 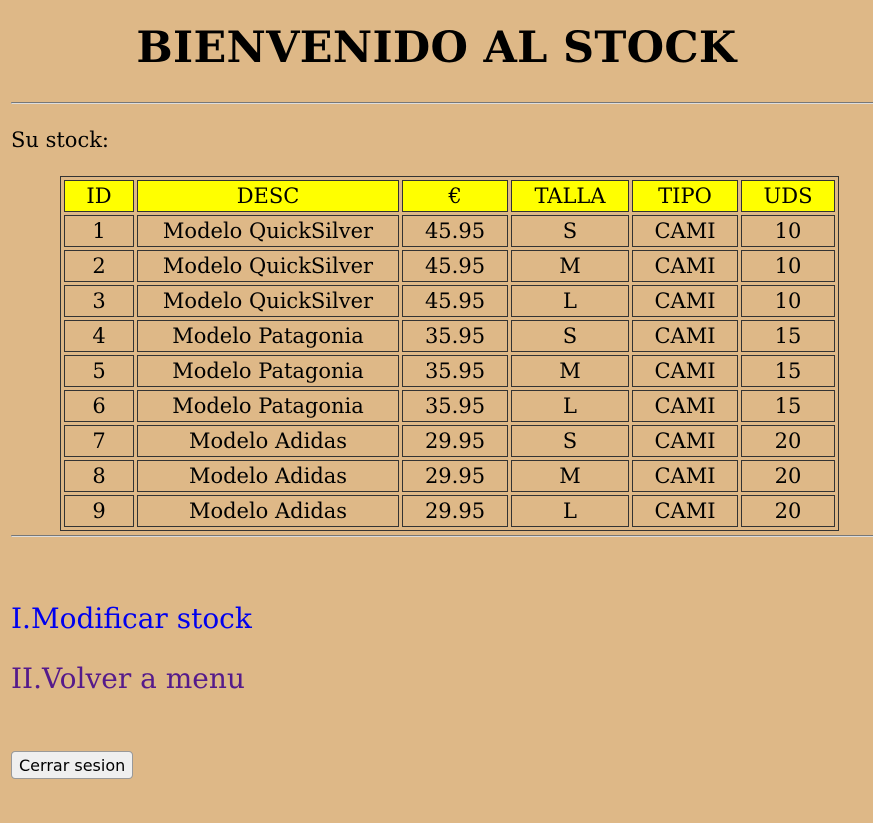 I want to click on table-row: 3 Modelo QuickSilver 45.95 L CAMI 10, so click(x=449, y=301).